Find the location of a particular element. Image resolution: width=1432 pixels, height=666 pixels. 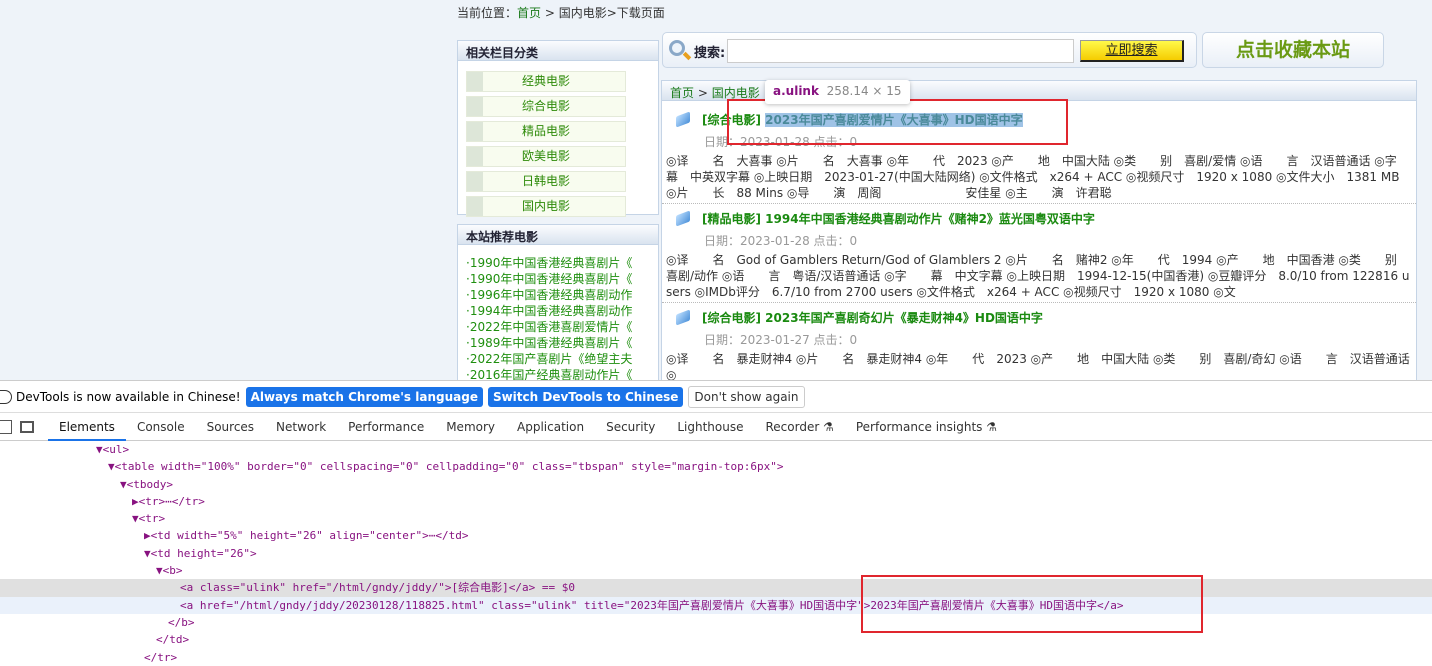

category-panel: 相关栏目分类 经典电影综合电影精品电影欧美电影日韩电影国内电影 is located at coordinates (558, 128).